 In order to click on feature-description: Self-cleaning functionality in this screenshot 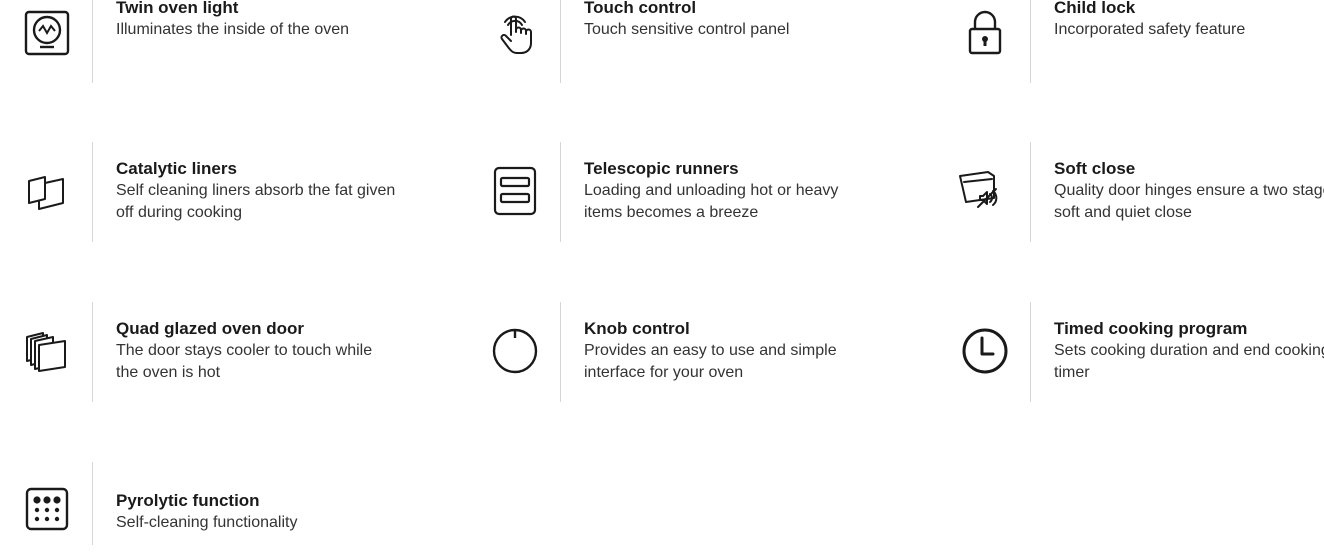, I will do `click(207, 522)`.